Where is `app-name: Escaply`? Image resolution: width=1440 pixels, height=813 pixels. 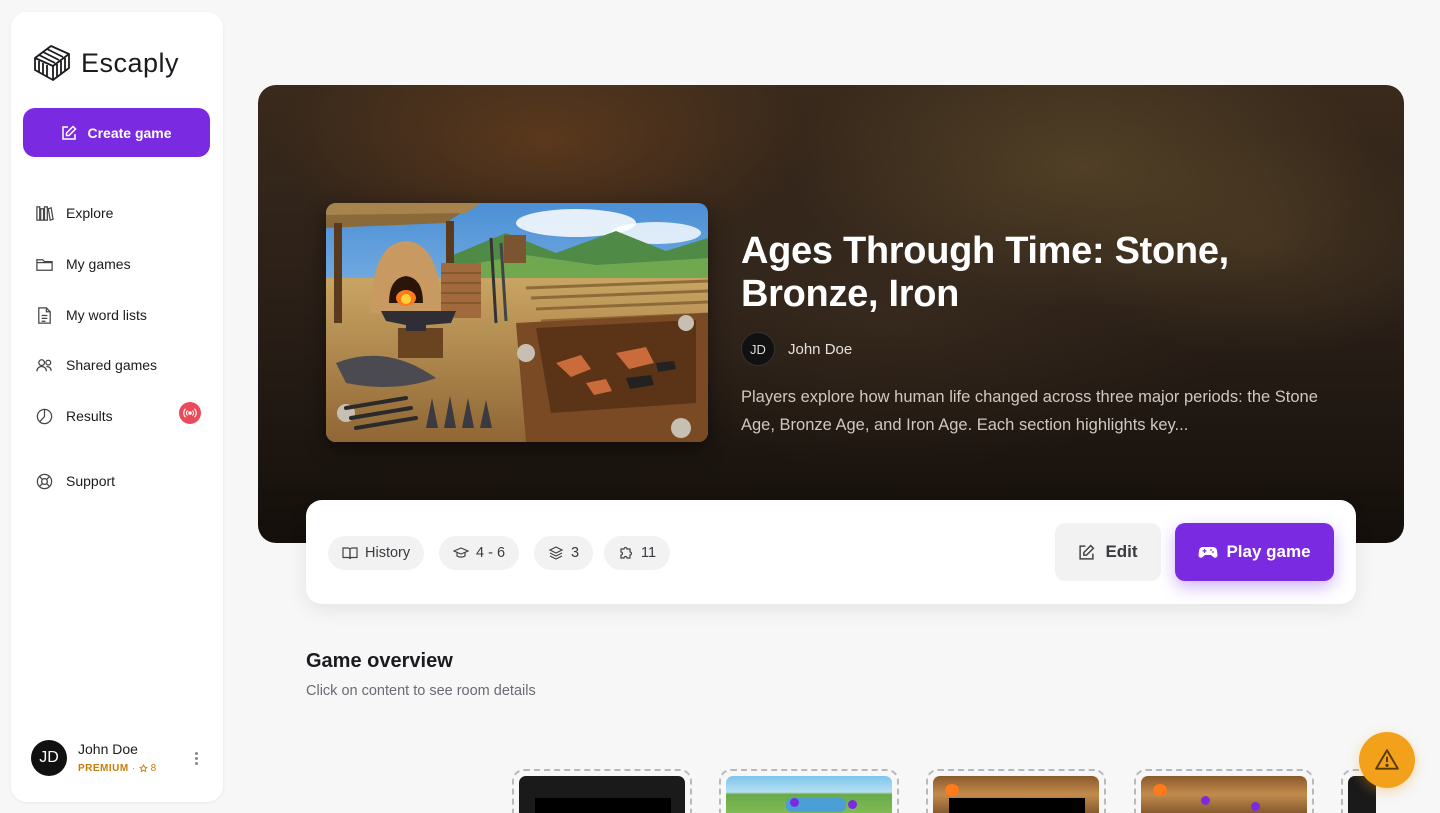 app-name: Escaply is located at coordinates (130, 62).